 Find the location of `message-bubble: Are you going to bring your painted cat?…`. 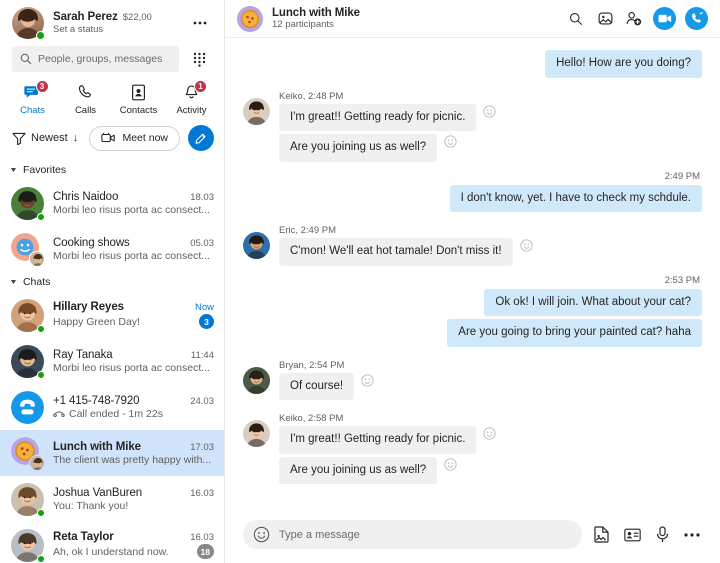

message-bubble: Are you going to bring your painted cat?… is located at coordinates (574, 333).